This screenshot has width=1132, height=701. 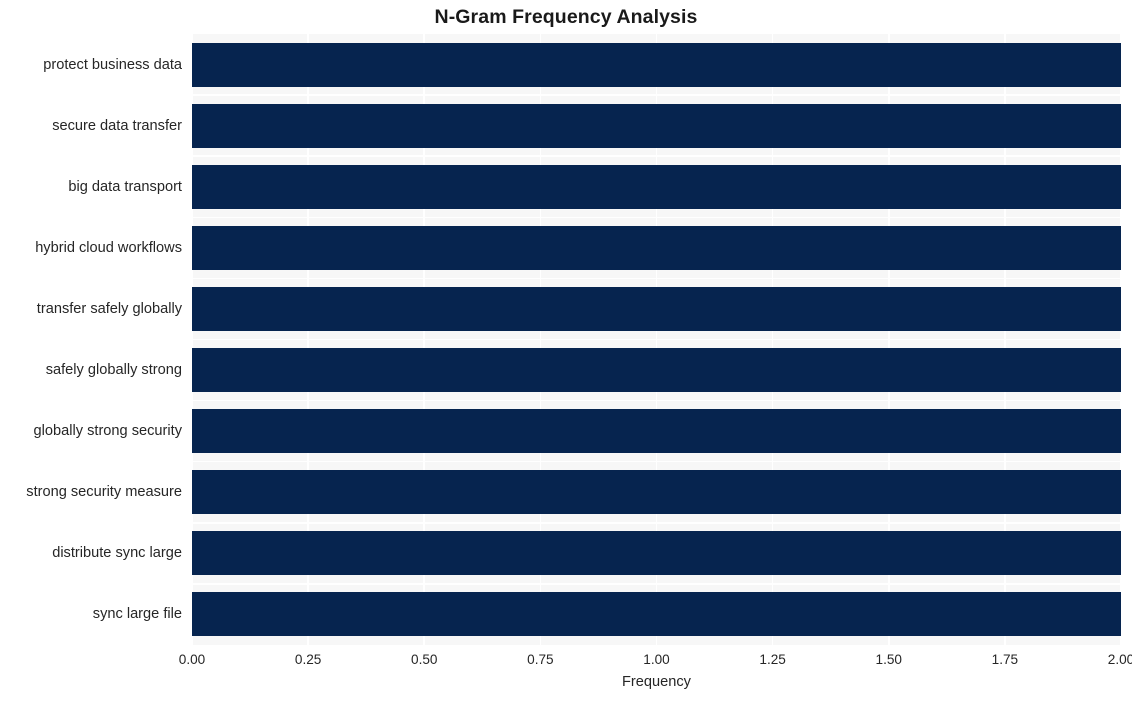 I want to click on x-axis-tick-label: 1.50, so click(x=888, y=659).